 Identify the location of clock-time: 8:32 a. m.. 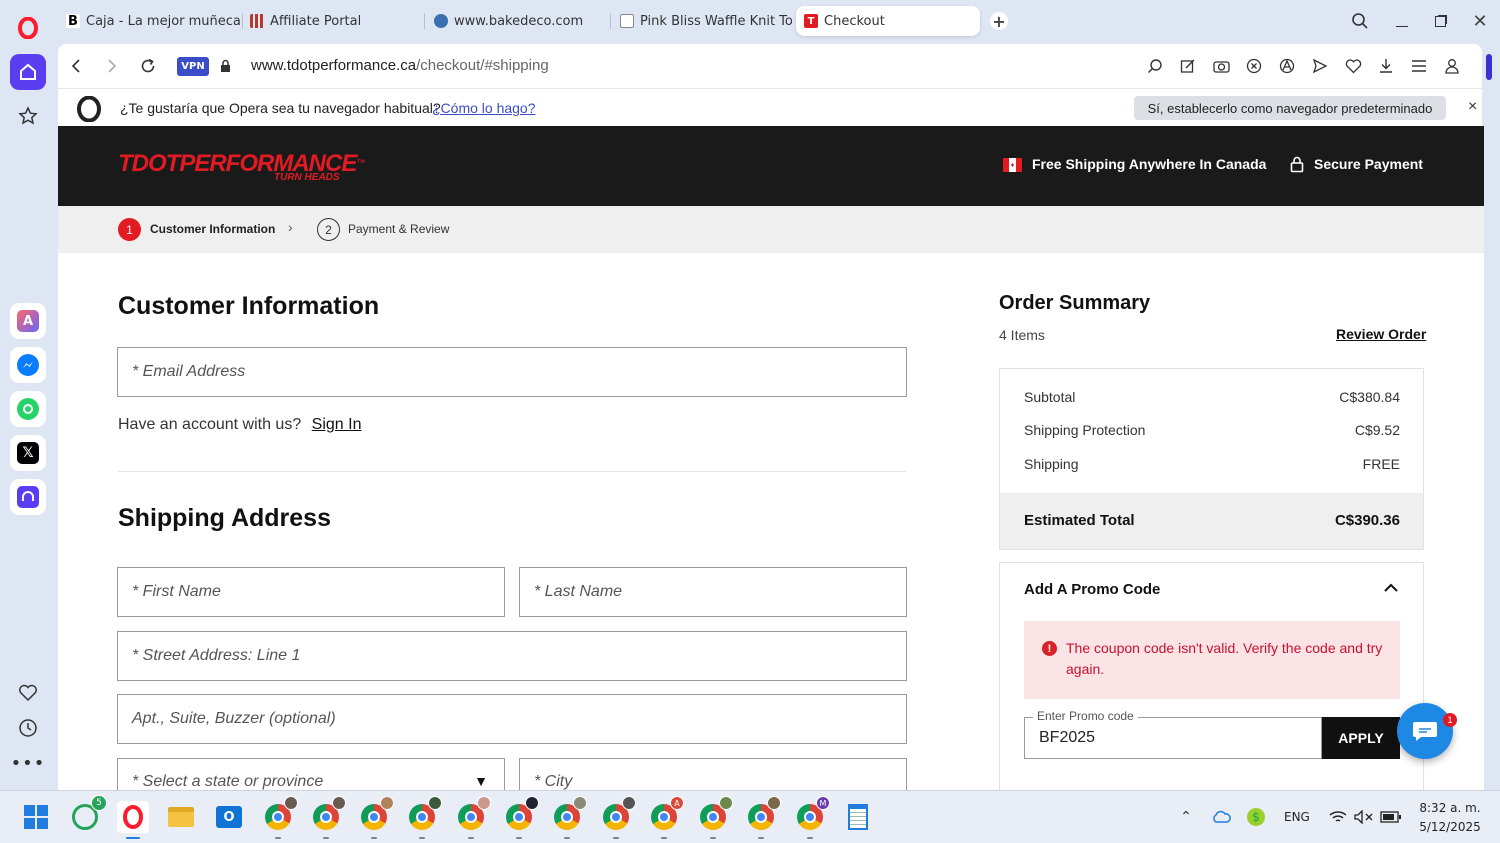
(1450, 808).